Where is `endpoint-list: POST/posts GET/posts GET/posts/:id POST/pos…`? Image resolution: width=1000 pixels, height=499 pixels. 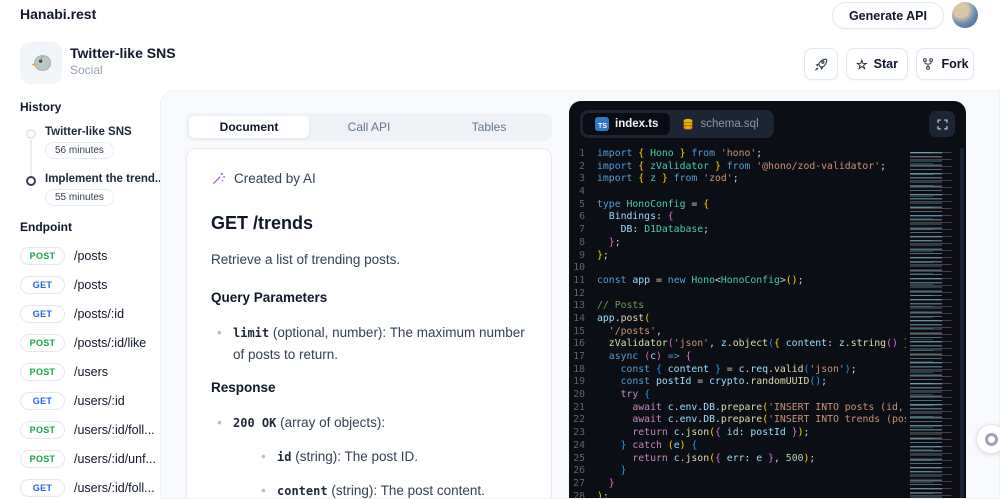 endpoint-list: POST/posts GET/posts GET/posts/:id POST/pos… is located at coordinates (90, 371).